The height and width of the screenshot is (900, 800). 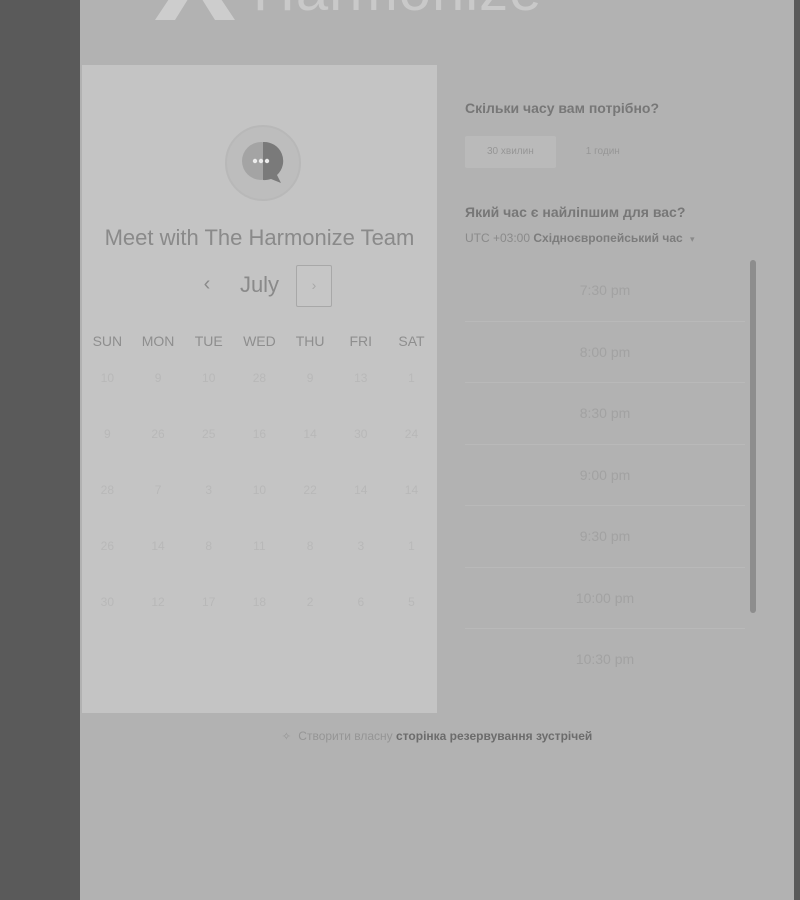 I want to click on time-slot: 10:00 pm, so click(x=605, y=598).